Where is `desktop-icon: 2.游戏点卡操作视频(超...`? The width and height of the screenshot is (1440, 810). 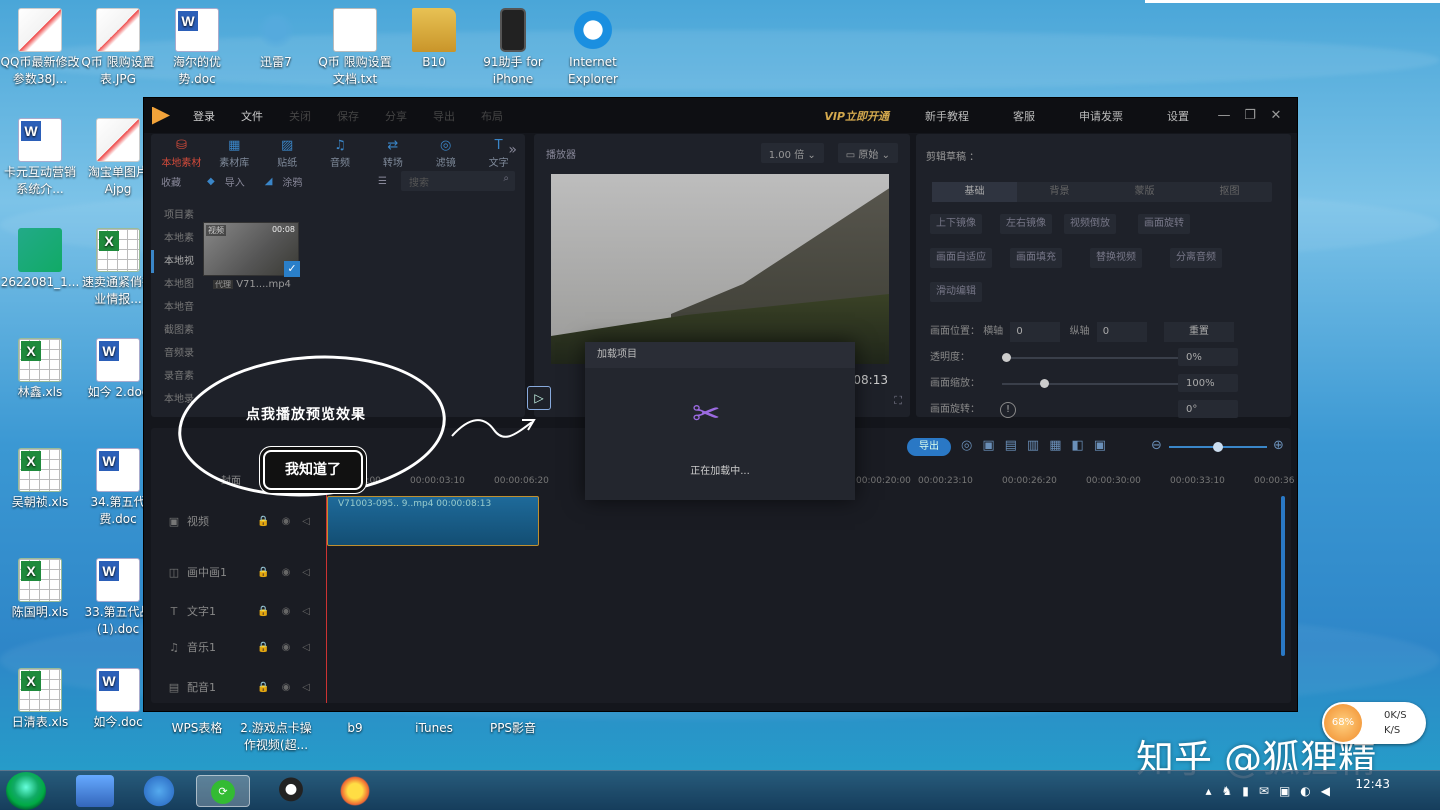 desktop-icon: 2.游戏点卡操作视频(超... is located at coordinates (276, 737).